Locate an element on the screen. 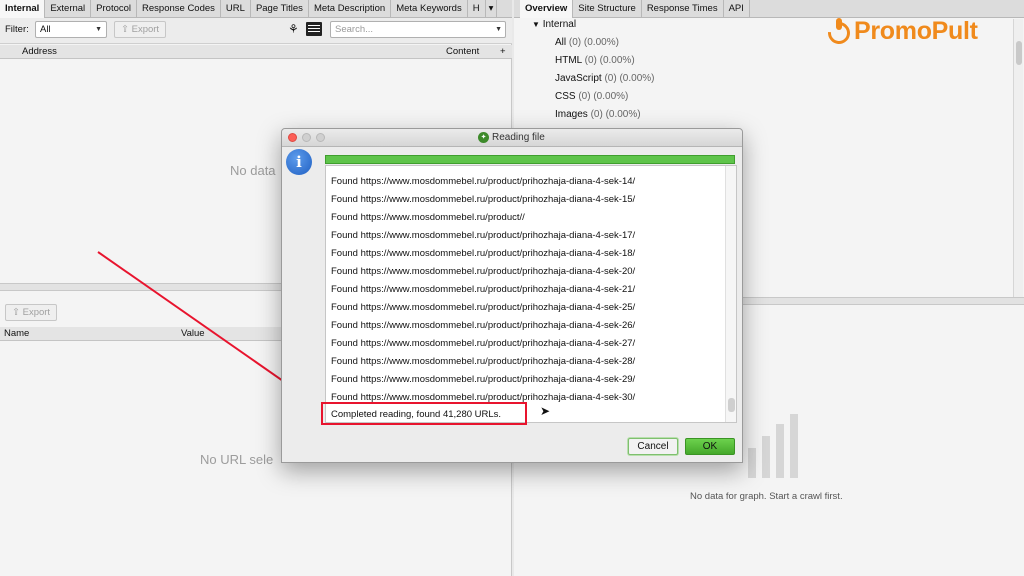  dialog-title: Reading file is located at coordinates (518, 137).